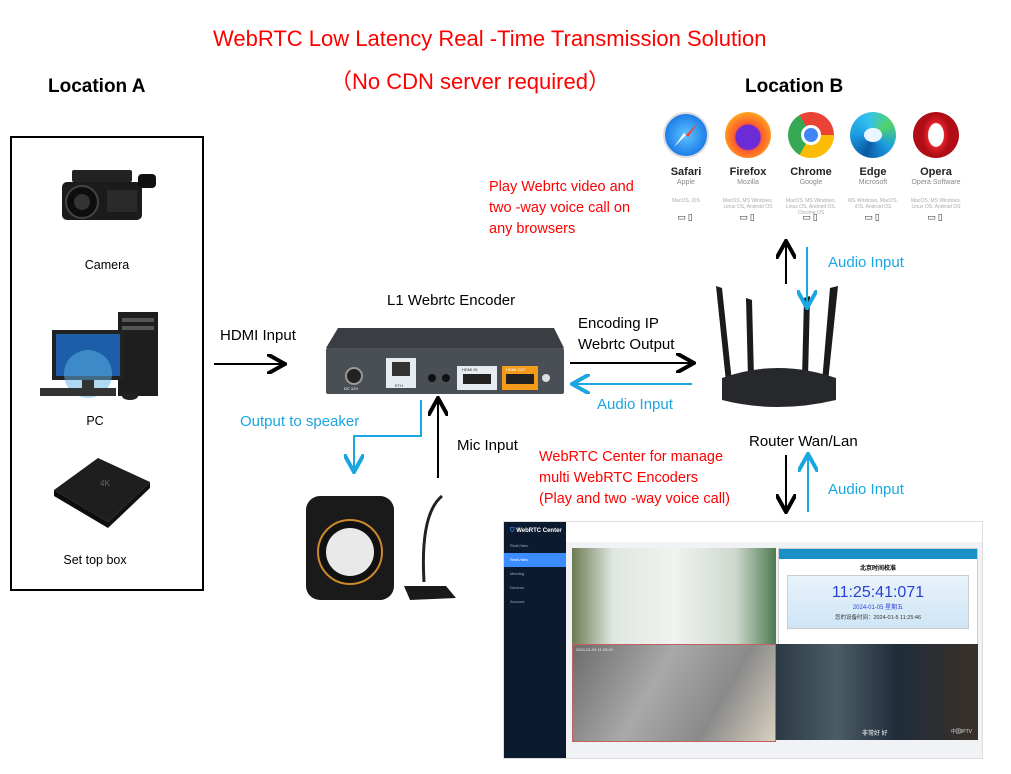  I want to click on center-brand-text: WebRTC Center, so click(539, 531).